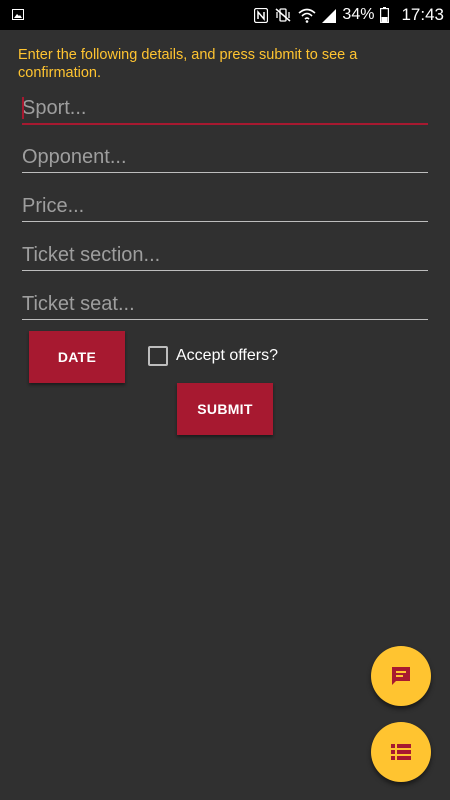 The height and width of the screenshot is (800, 450). What do you see at coordinates (261, 15) in the screenshot?
I see `nfc-icon` at bounding box center [261, 15].